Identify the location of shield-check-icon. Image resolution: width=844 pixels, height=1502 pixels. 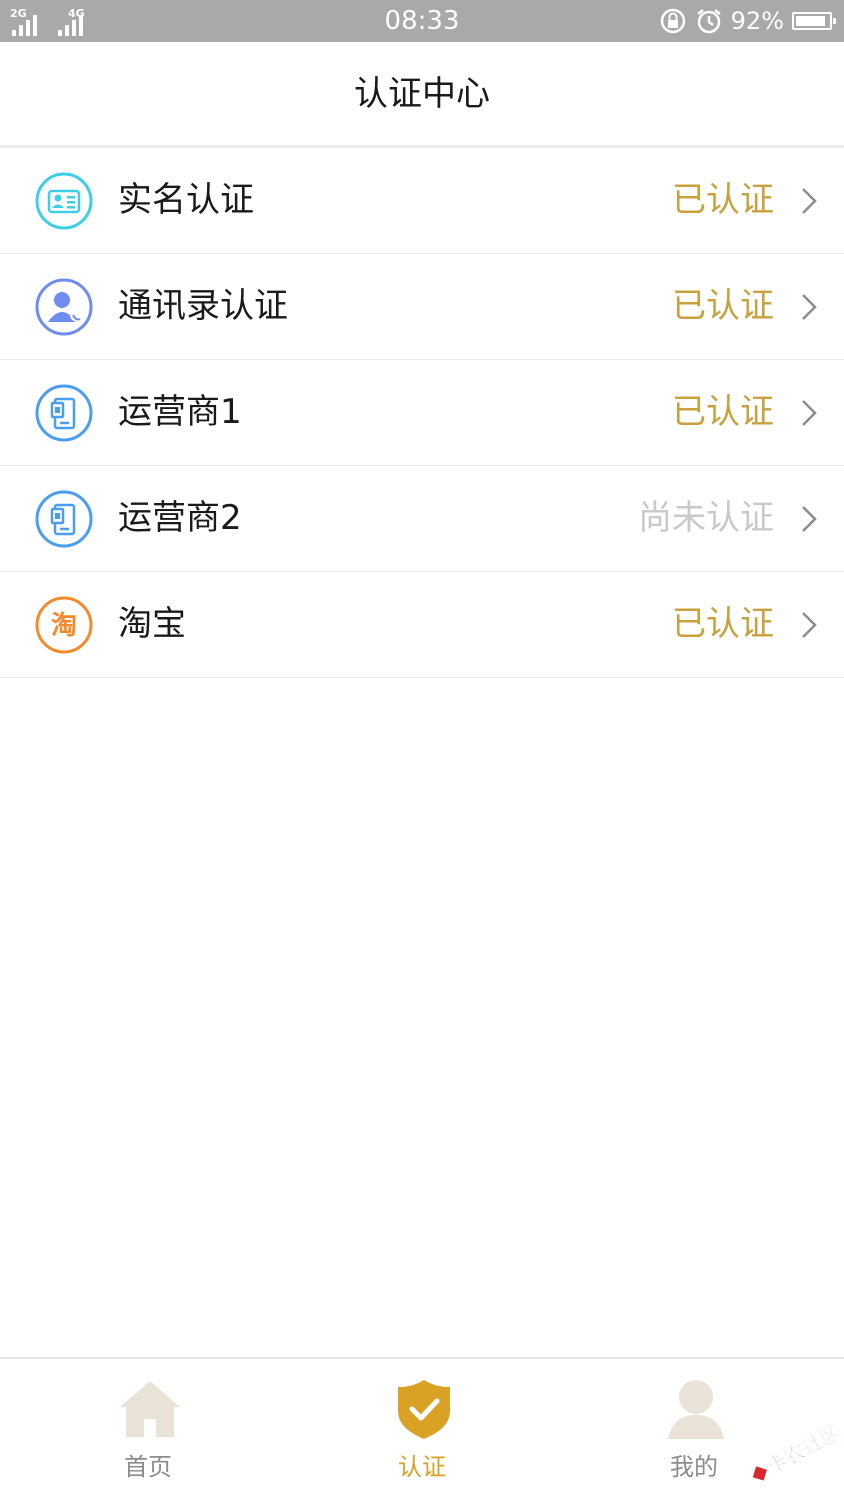
(424, 1409).